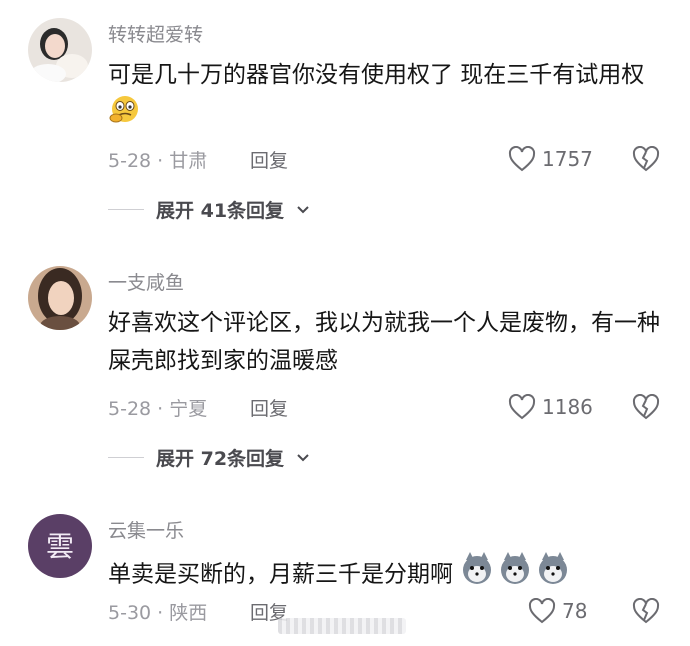 The image size is (690, 646). Describe the element at coordinates (376, 75) in the screenshot. I see `comment-text-body: 可是几十万的器官你没有使用权了 现在三千有试用权` at that location.